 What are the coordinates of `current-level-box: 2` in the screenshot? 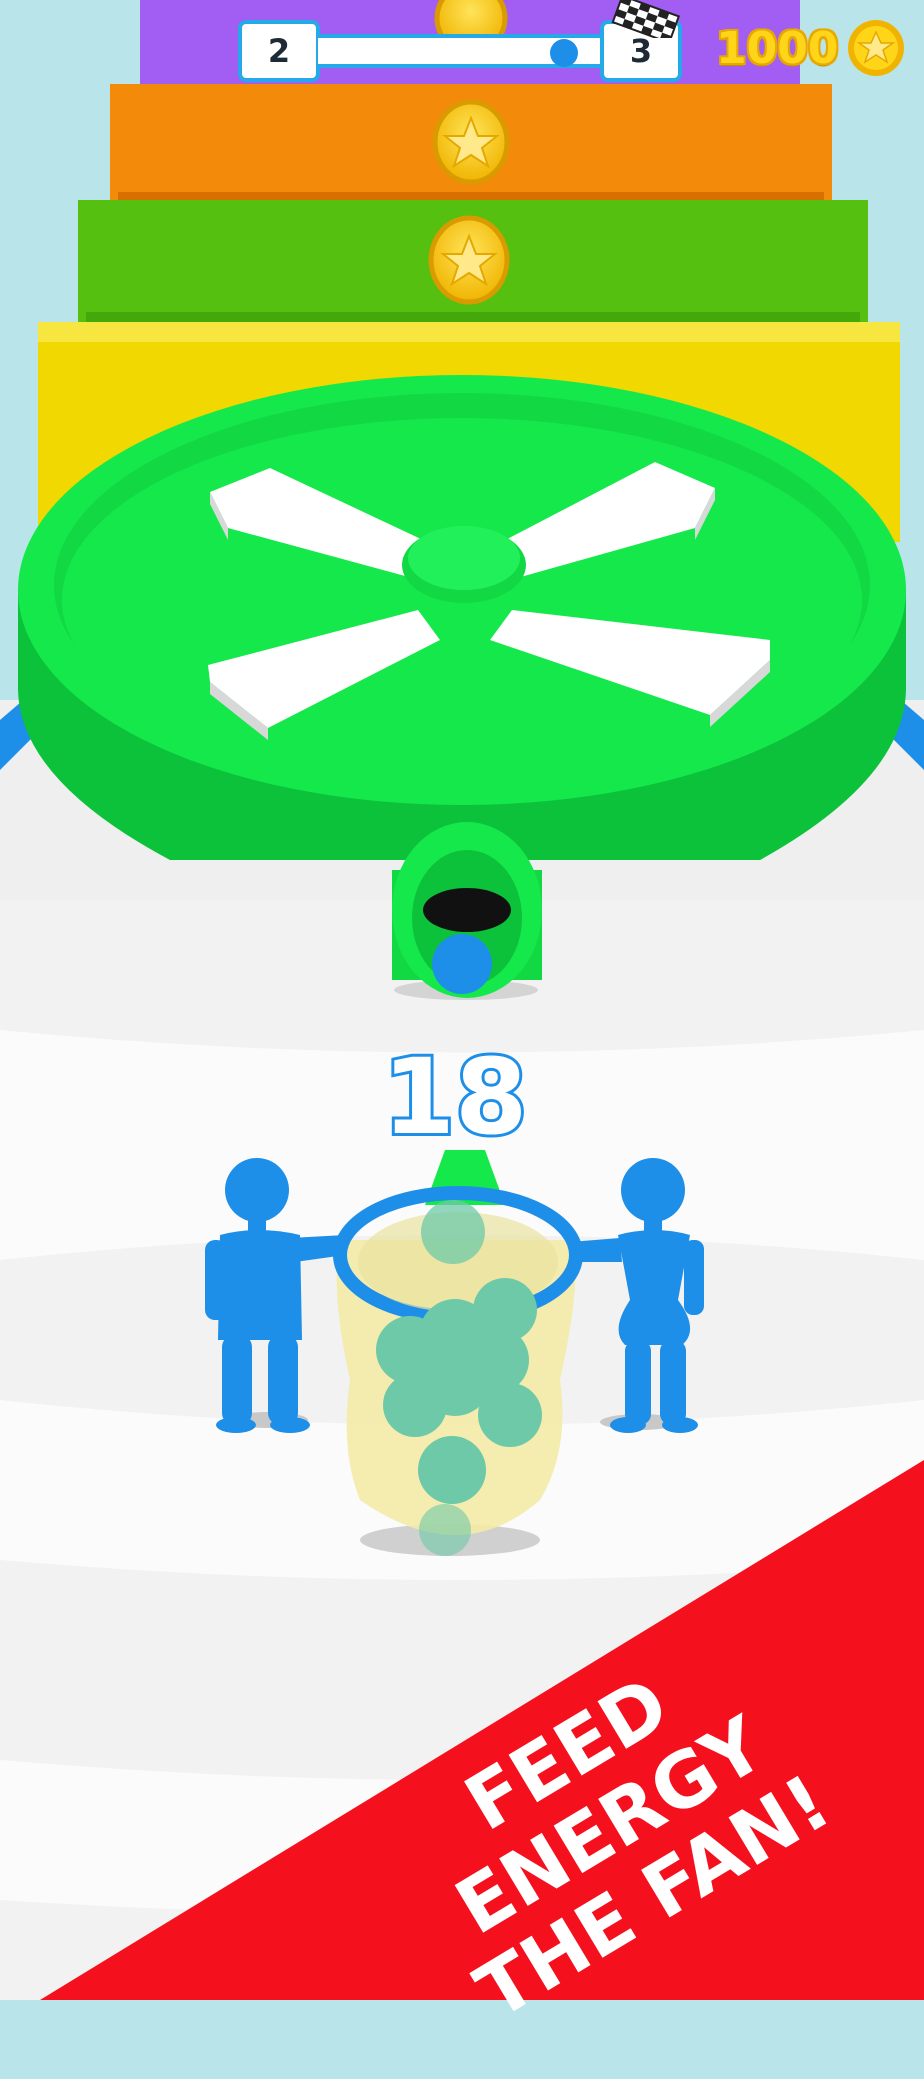 It's located at (279, 51).